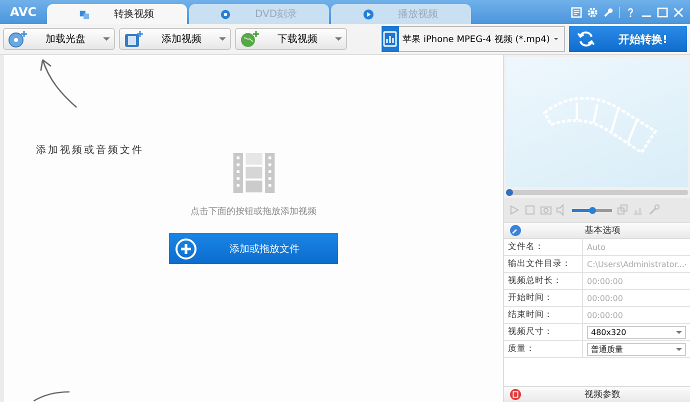  I want to click on film-add-icon, so click(134, 39).